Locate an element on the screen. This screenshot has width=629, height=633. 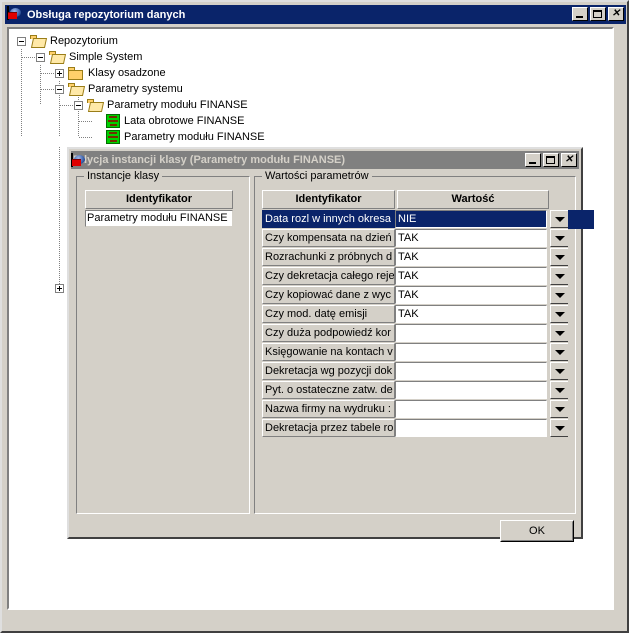
parameter-name-cell: Pyt. o ostateczne zatw. de is located at coordinates (328, 390).